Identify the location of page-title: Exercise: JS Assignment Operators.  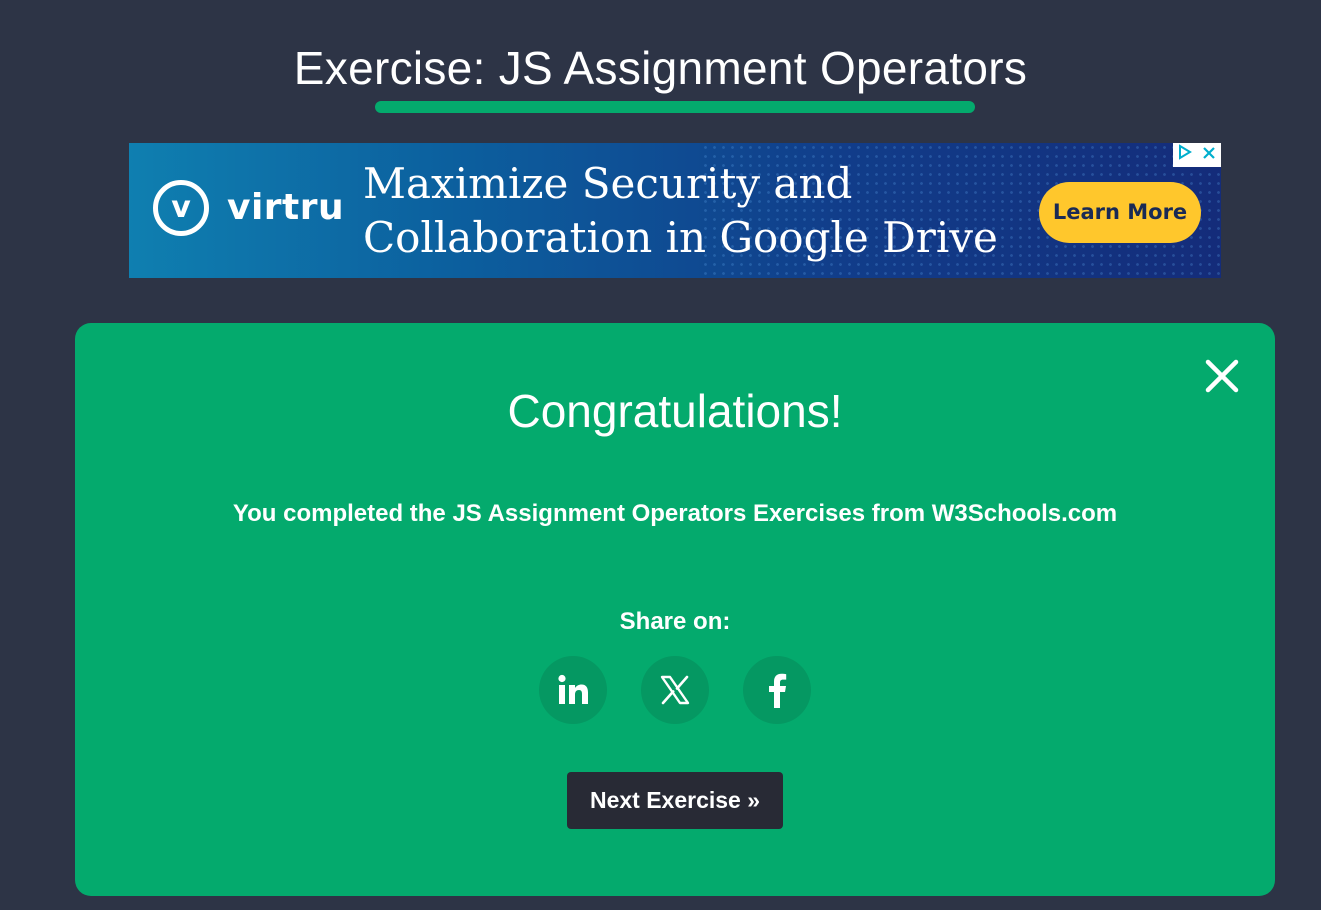
(660, 68).